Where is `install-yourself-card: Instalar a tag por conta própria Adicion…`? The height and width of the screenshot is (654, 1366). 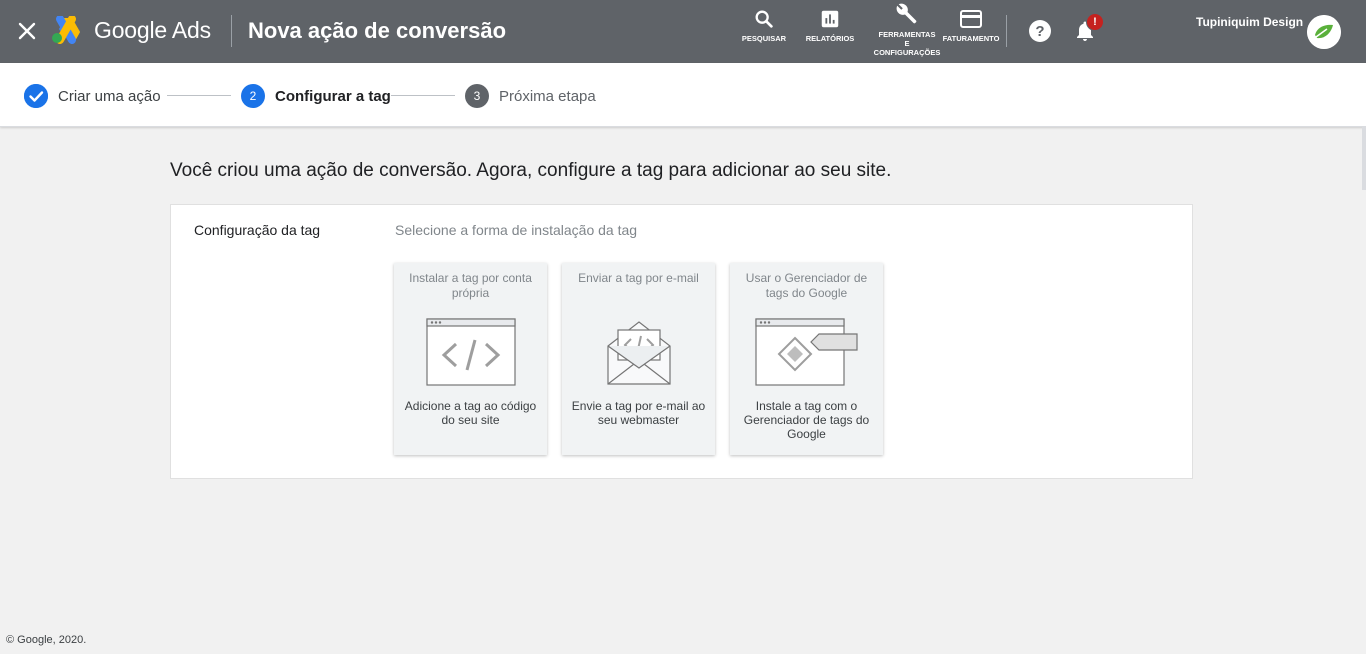 install-yourself-card: Instalar a tag por conta própria Adicion… is located at coordinates (470, 359).